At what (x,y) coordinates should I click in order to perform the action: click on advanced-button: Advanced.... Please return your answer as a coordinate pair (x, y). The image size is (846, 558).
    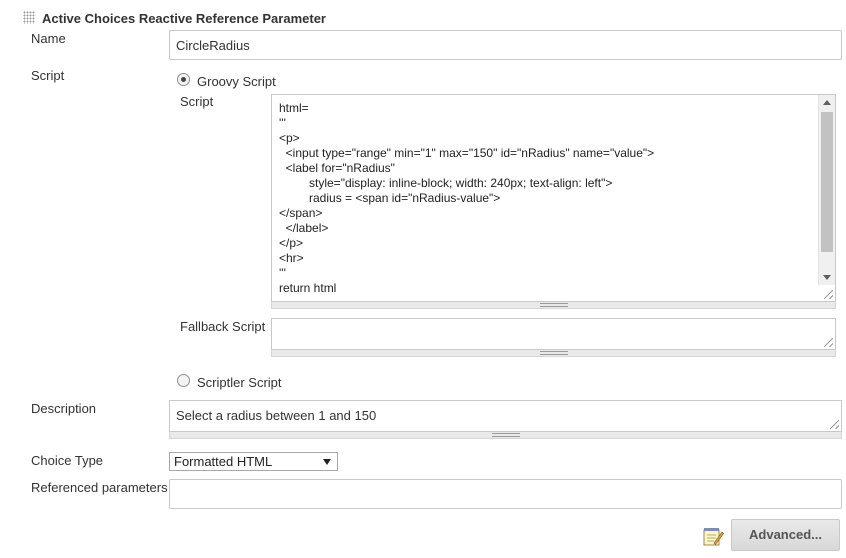
    Looking at the image, I should click on (785, 535).